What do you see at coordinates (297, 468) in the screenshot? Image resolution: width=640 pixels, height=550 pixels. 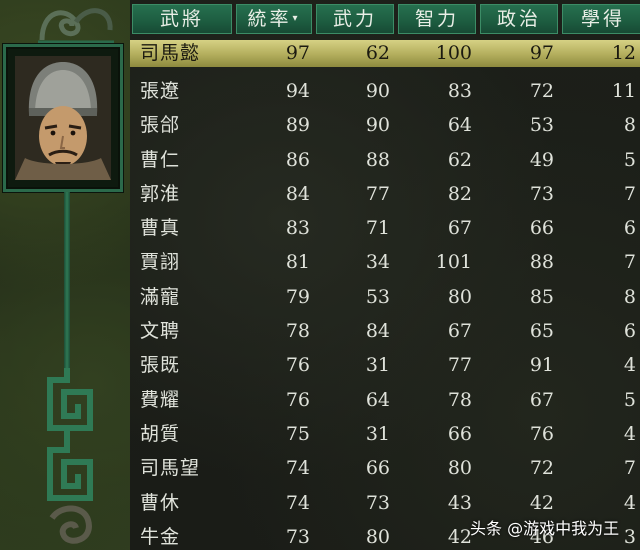 I see `stat-tong: 74` at bounding box center [297, 468].